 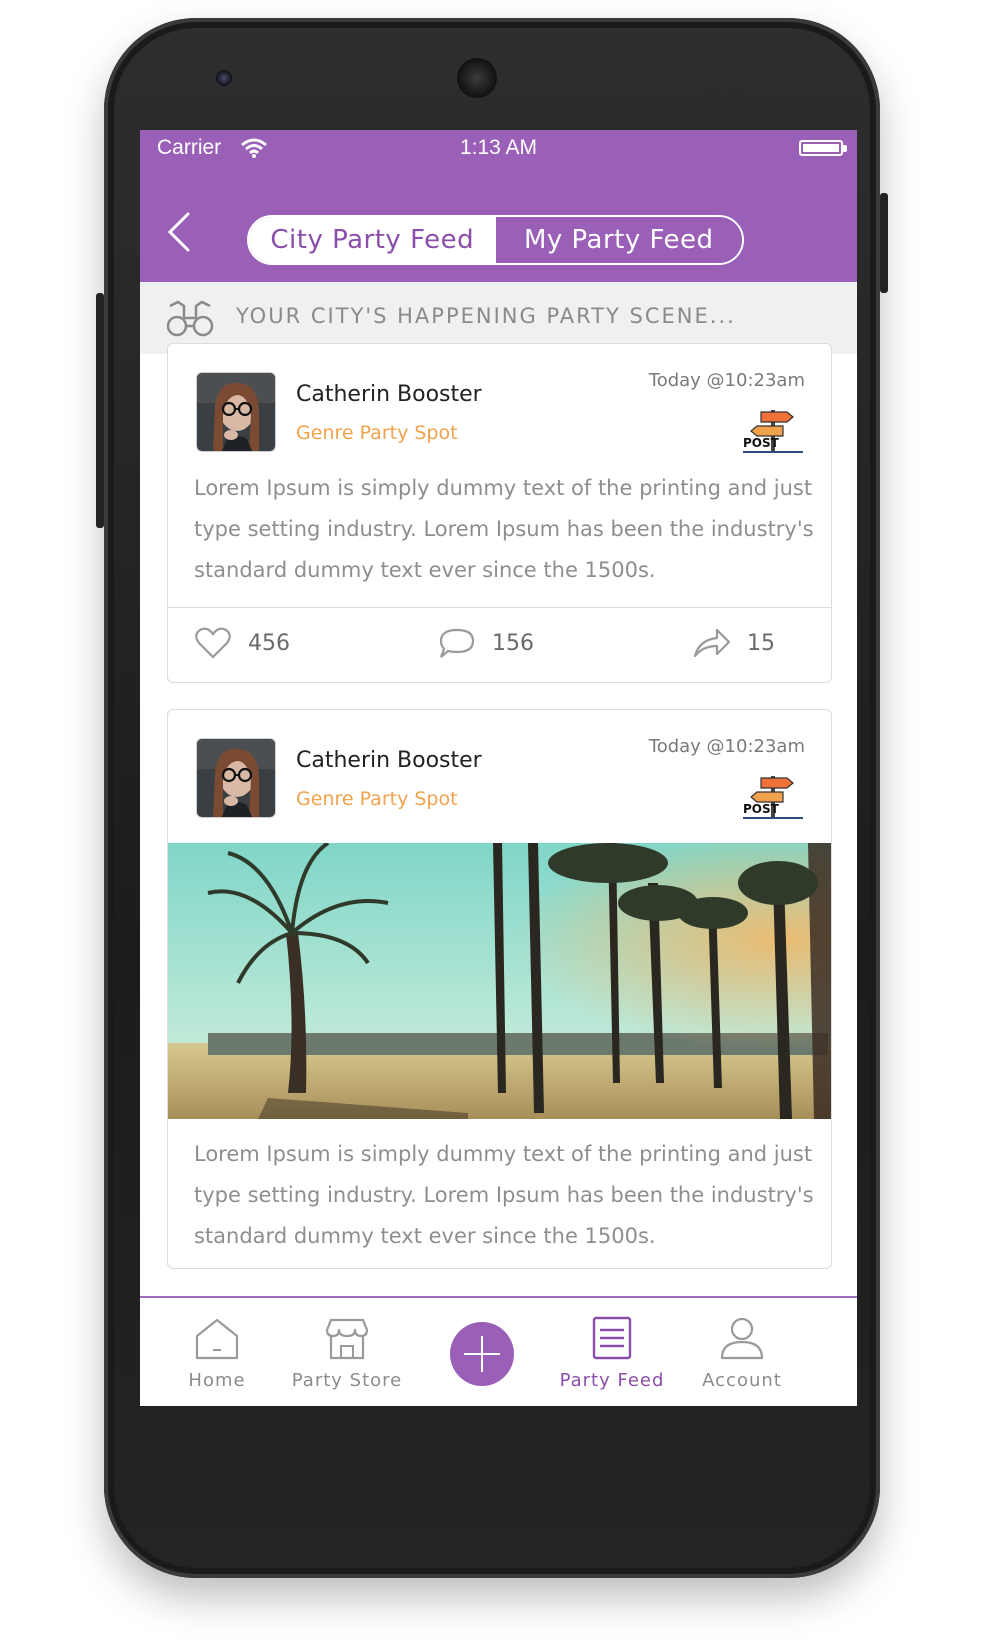 I want to click on binoculars-icon, so click(x=190, y=318).